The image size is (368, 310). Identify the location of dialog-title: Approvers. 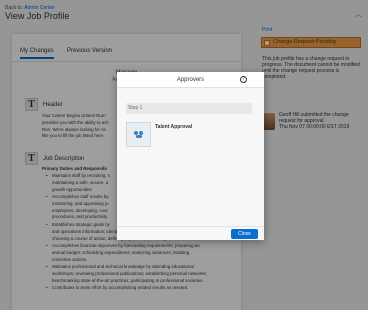
(190, 80).